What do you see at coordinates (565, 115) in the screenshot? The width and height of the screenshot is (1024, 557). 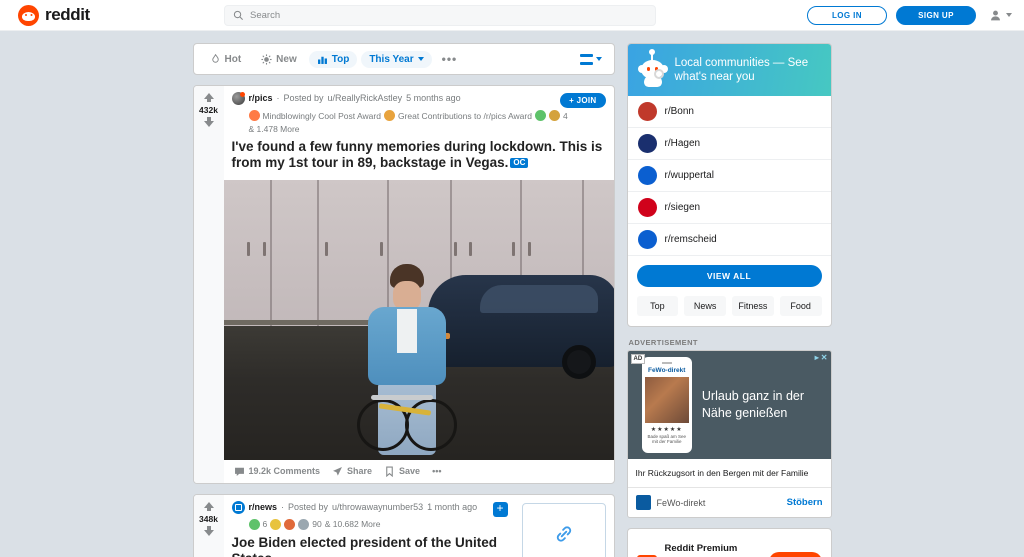 I see `award-count: 4` at bounding box center [565, 115].